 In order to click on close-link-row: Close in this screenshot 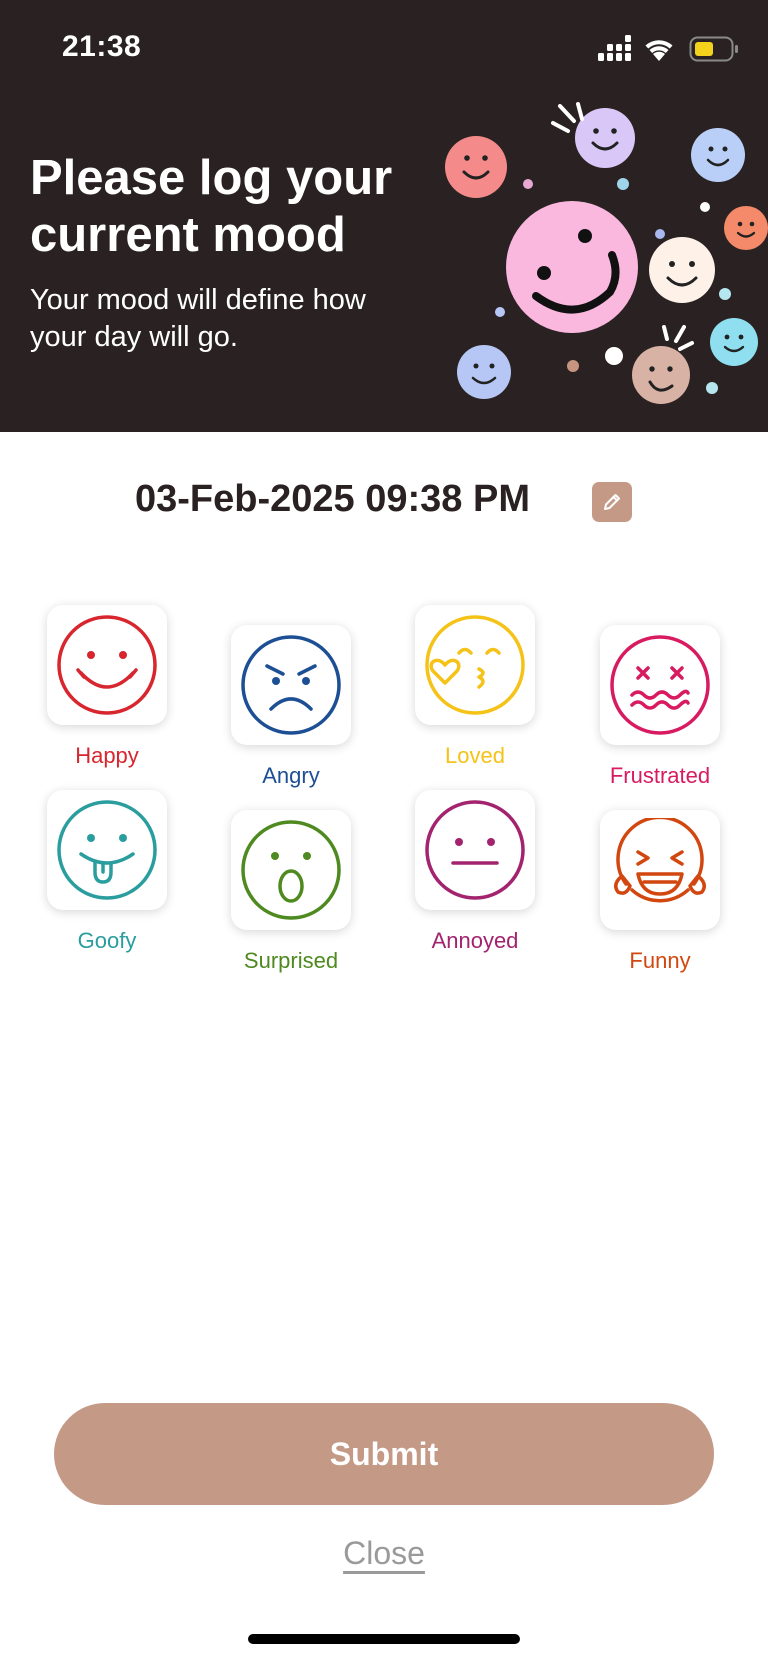, I will do `click(384, 1553)`.